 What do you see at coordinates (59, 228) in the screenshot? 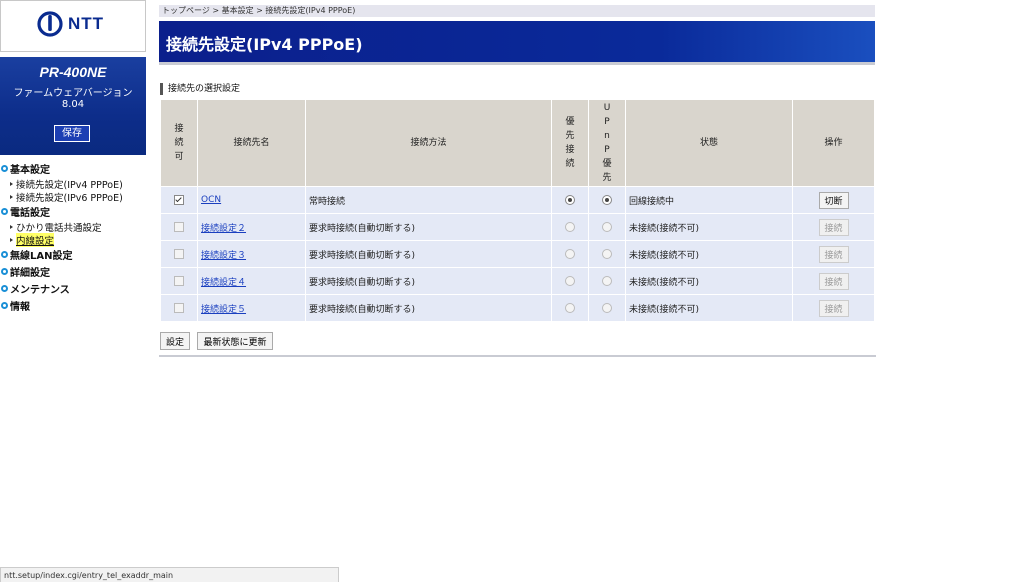
I see `nav-item-label: ひかり電話共通設定` at bounding box center [59, 228].